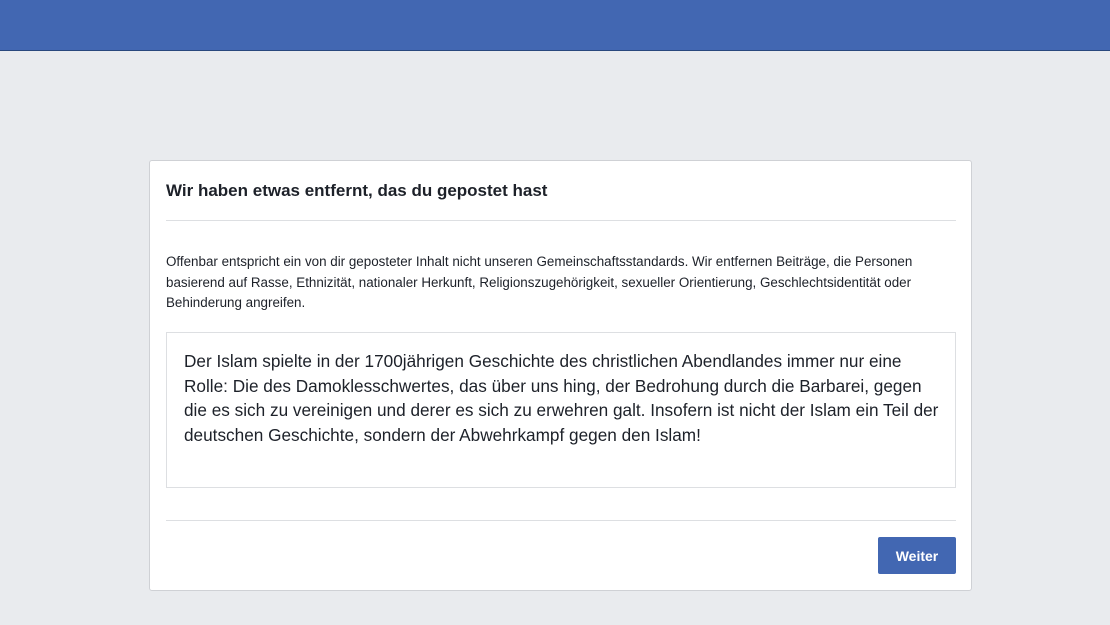  Describe the element at coordinates (555, 25) in the screenshot. I see `top-navigation-bar` at that location.